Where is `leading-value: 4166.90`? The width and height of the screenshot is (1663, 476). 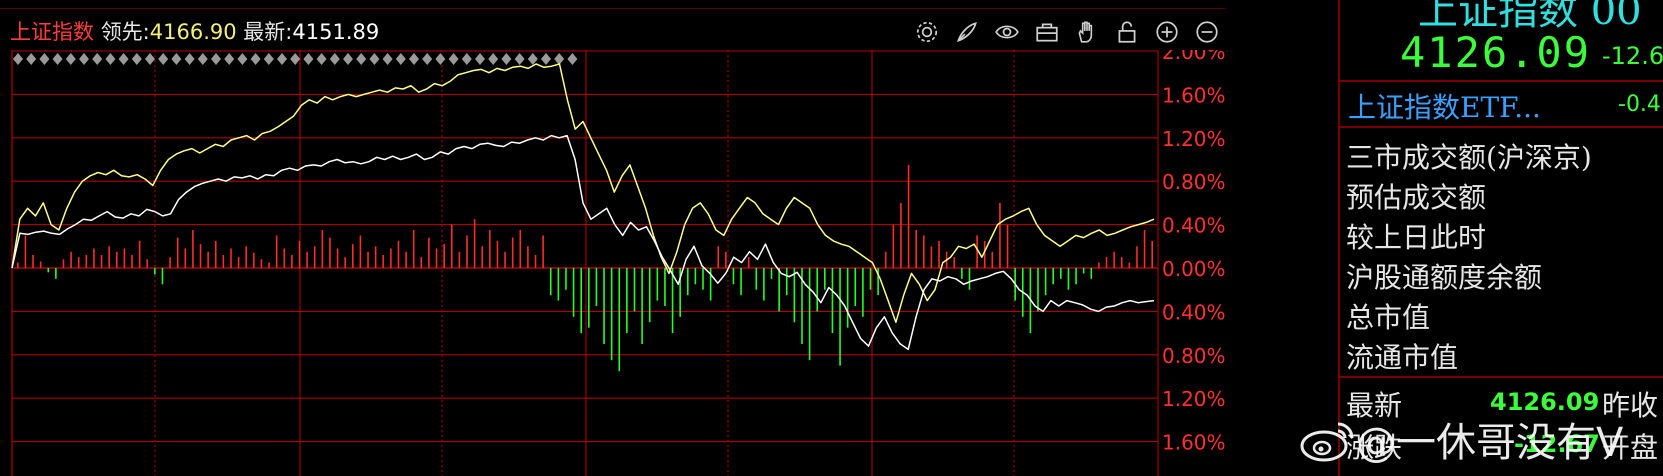
leading-value: 4166.90 is located at coordinates (193, 32).